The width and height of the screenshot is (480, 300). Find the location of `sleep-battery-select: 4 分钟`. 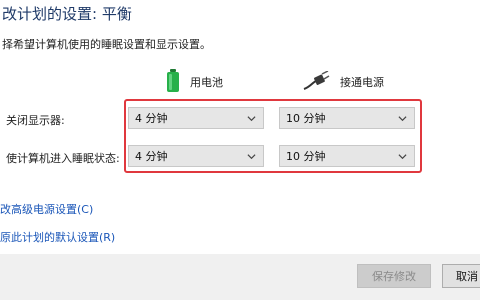

sleep-battery-select: 4 分钟 is located at coordinates (196, 156).